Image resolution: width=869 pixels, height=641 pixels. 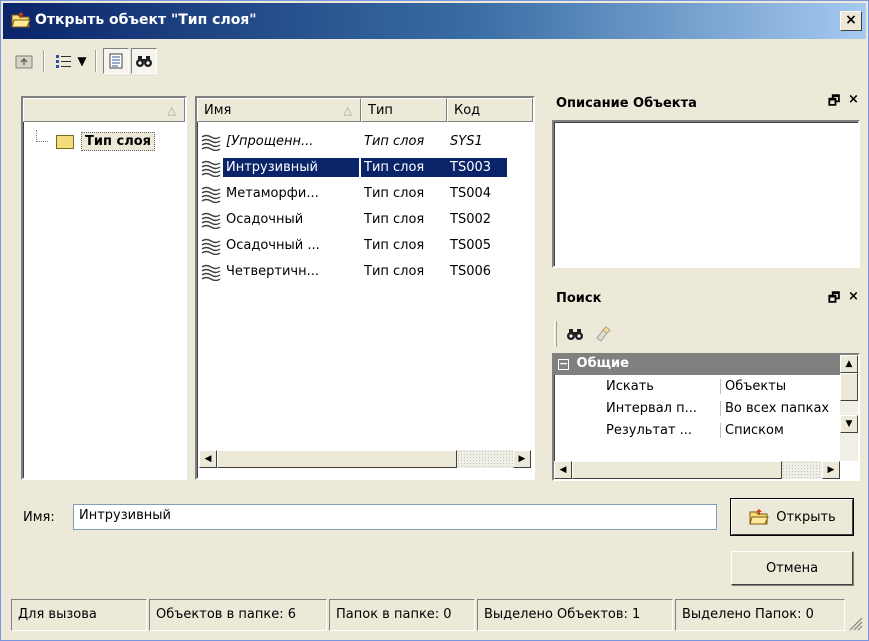 I want to click on description-panel: Описание Объекта 🗗 ×, so click(x=706, y=181).